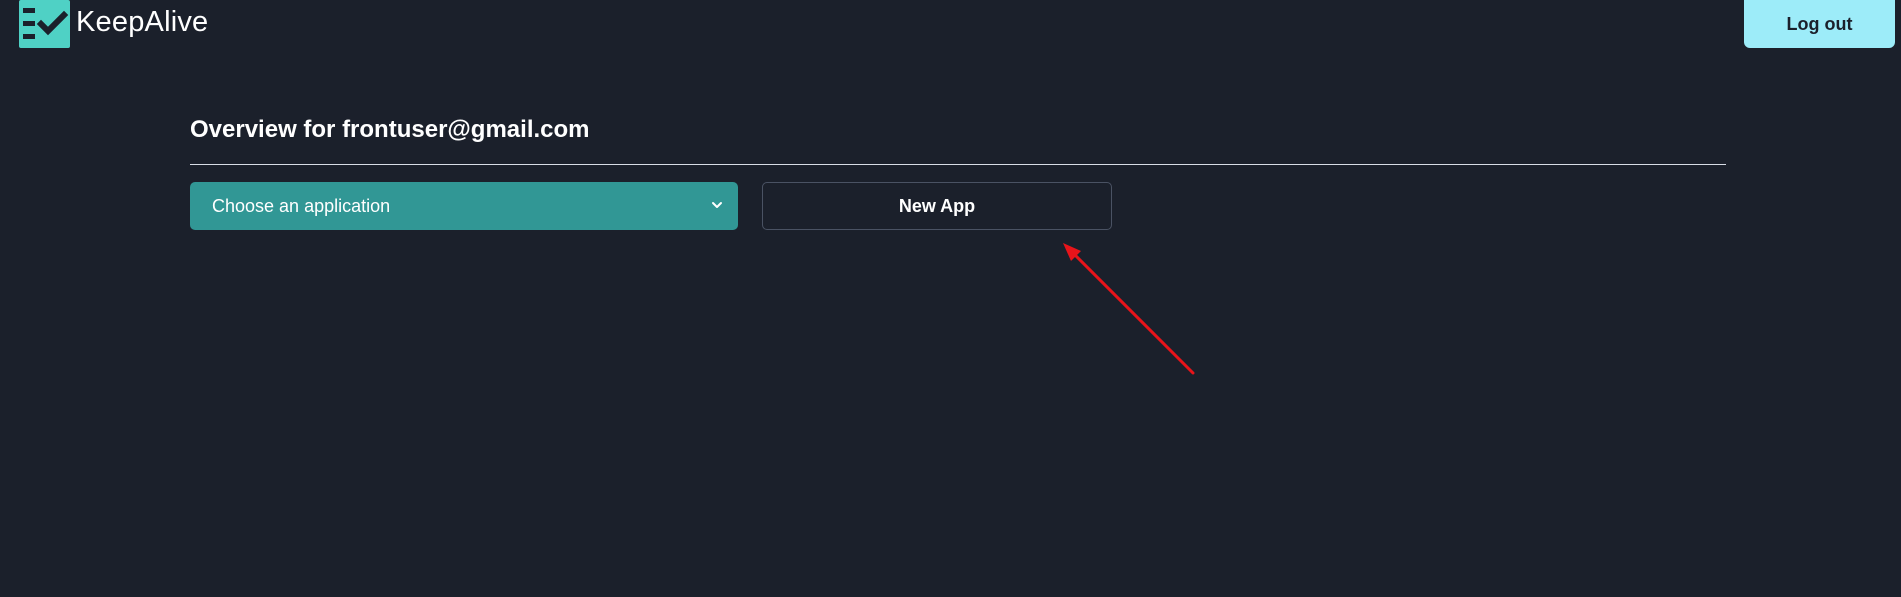  What do you see at coordinates (464, 206) in the screenshot?
I see `application-select: Choose an application` at bounding box center [464, 206].